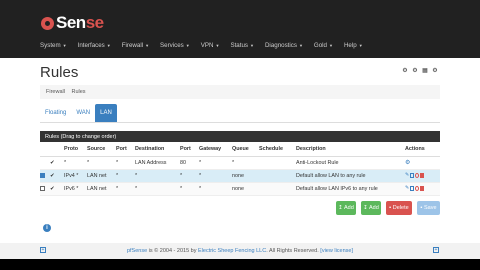 This screenshot has height=270, width=480. Describe the element at coordinates (350, 176) in the screenshot. I see `cell-description: Default allow LAN to any rule` at that location.